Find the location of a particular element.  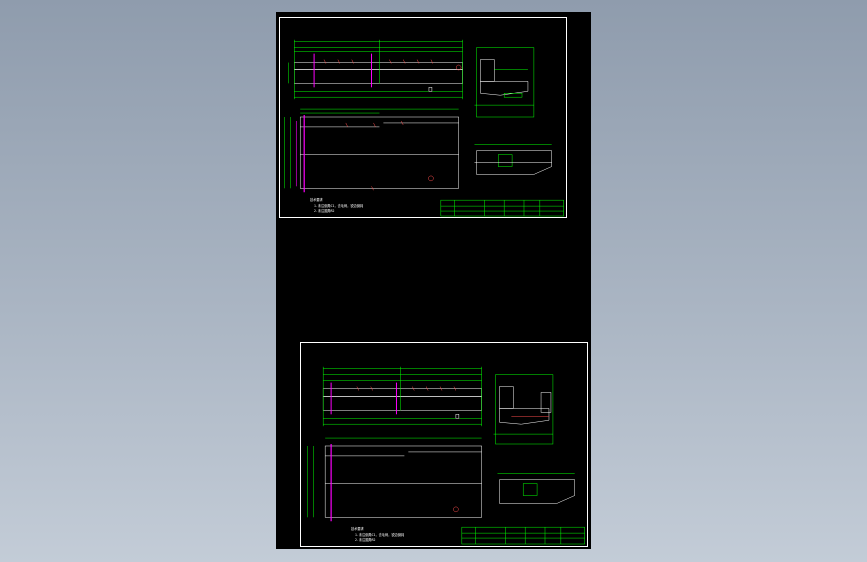

sheet-bottom-drawing is located at coordinates (446, 455).